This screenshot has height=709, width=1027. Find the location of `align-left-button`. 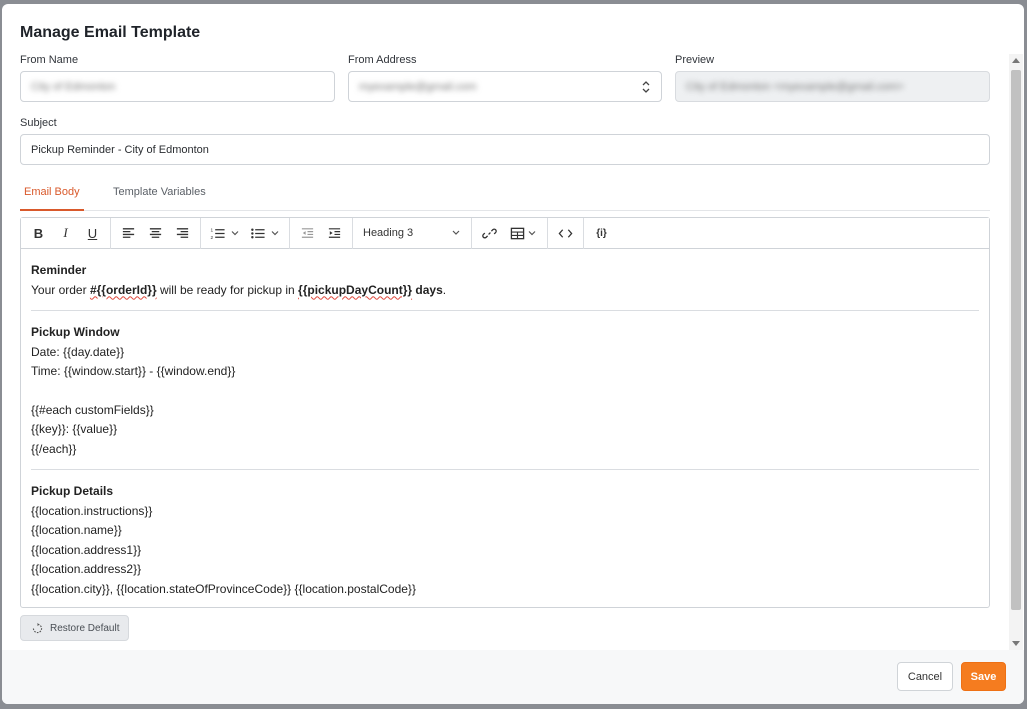

align-left-button is located at coordinates (128, 233).